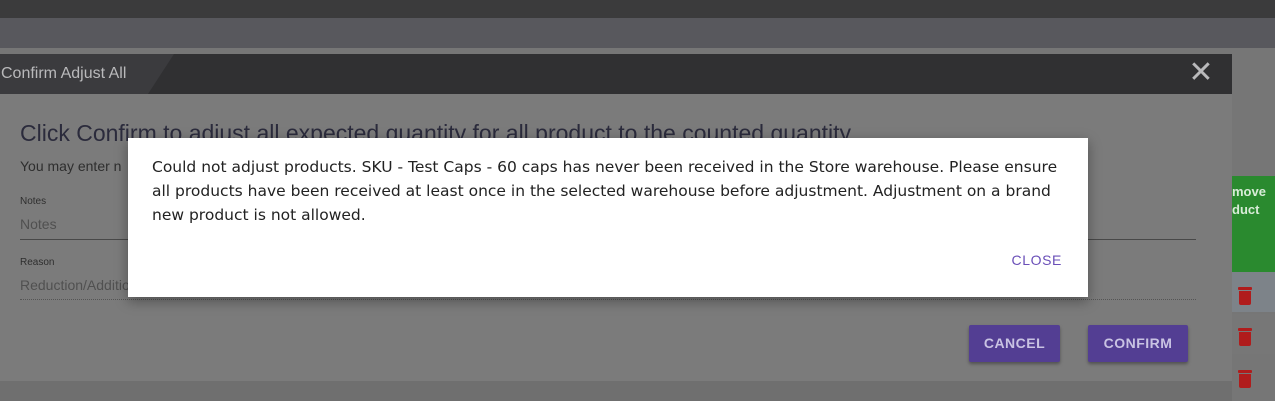 The width and height of the screenshot is (1275, 401). Describe the element at coordinates (71, 166) in the screenshot. I see `dialog-subtext: You may enter n` at that location.